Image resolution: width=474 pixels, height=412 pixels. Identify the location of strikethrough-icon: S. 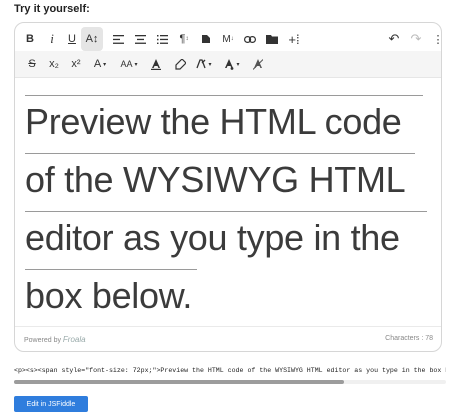
(32, 64).